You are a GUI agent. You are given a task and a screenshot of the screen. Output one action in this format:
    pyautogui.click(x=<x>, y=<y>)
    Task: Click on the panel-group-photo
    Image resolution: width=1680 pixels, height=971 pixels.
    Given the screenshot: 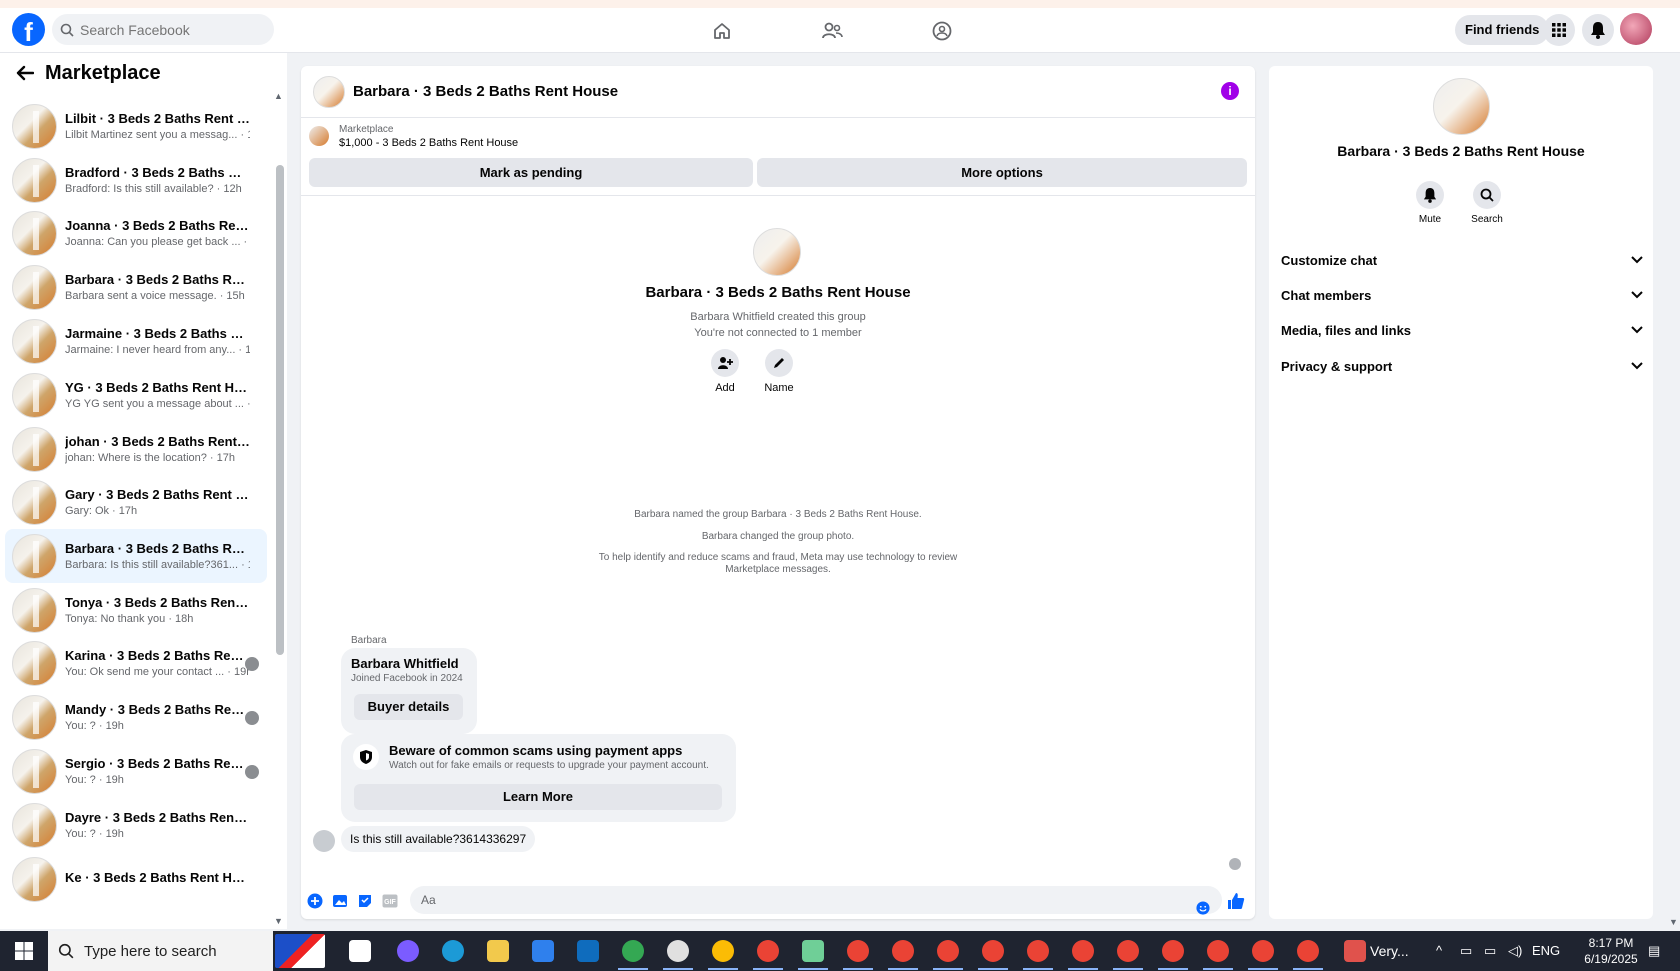 What is the action you would take?
    pyautogui.click(x=1461, y=106)
    